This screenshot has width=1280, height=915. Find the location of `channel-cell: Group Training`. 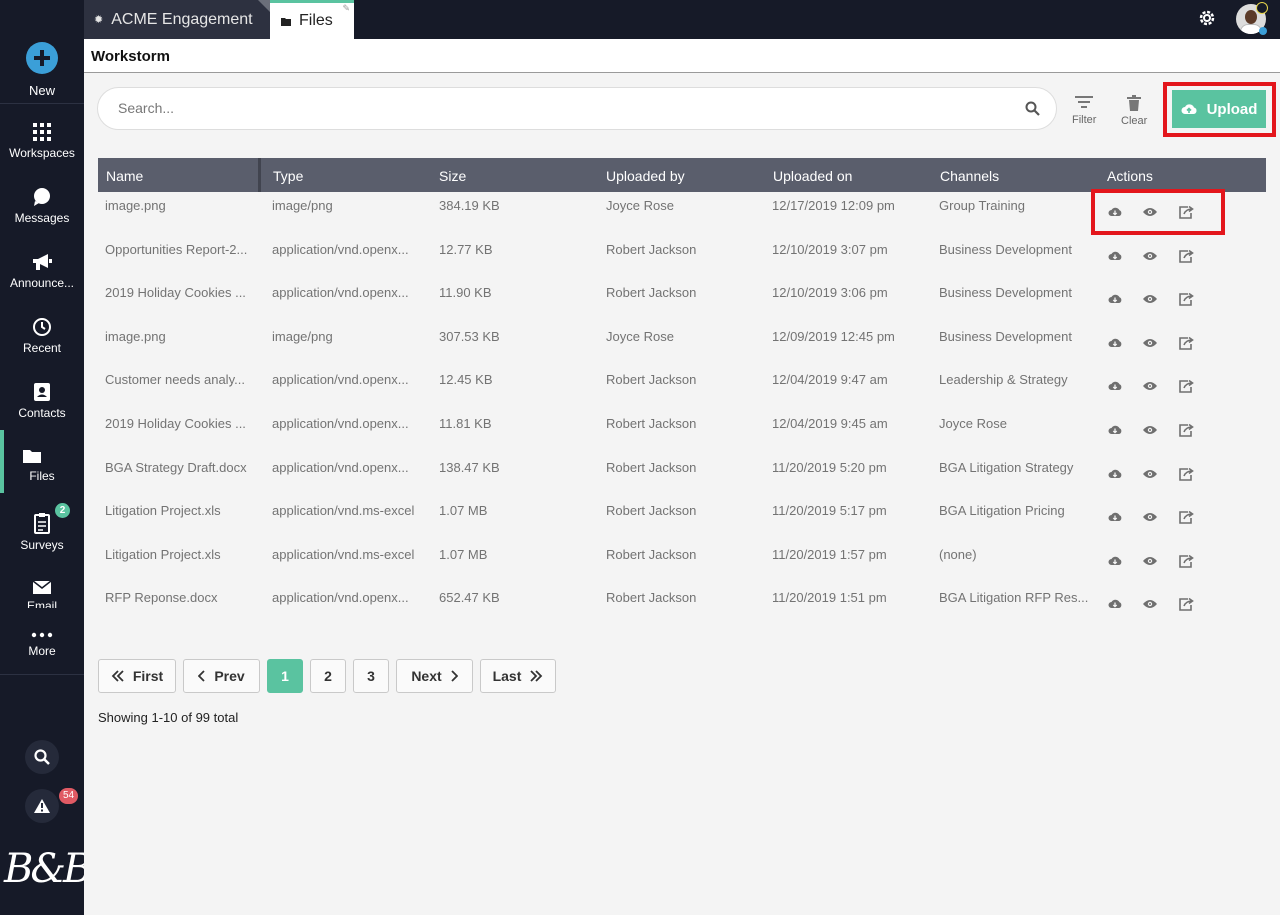

channel-cell: Group Training is located at coordinates (982, 205).